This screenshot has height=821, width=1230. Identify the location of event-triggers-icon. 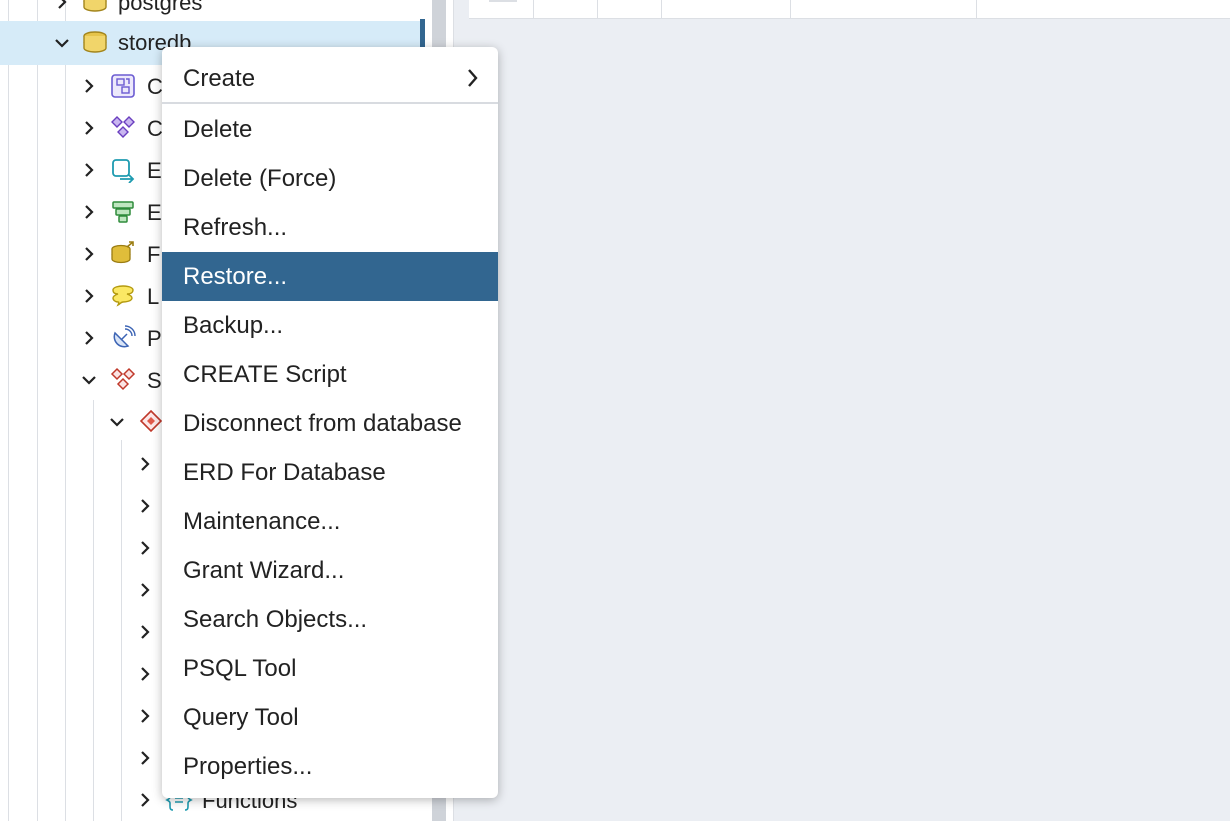
(123, 170).